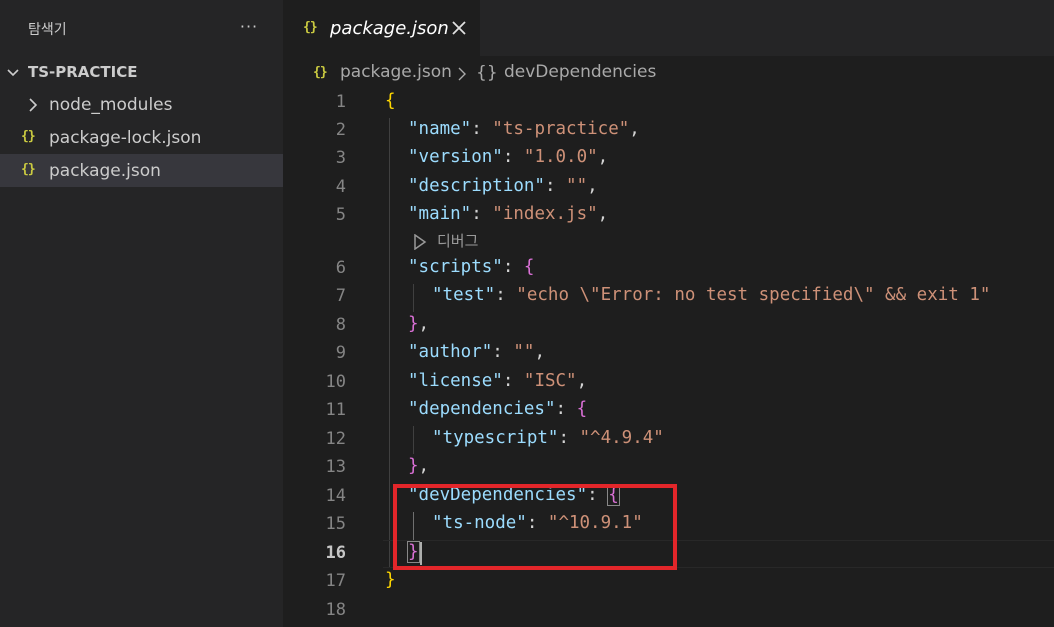 The width and height of the screenshot is (1054, 627). Describe the element at coordinates (340, 158) in the screenshot. I see `line-number: 3` at that location.